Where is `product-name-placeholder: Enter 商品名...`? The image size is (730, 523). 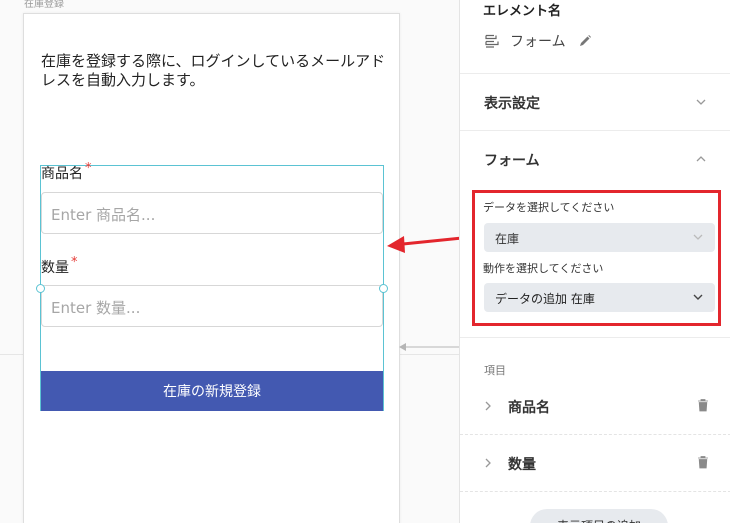 product-name-placeholder: Enter 商品名... is located at coordinates (103, 215).